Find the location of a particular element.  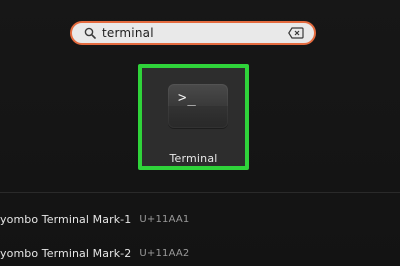

search-bar: terminal is located at coordinates (193, 33).